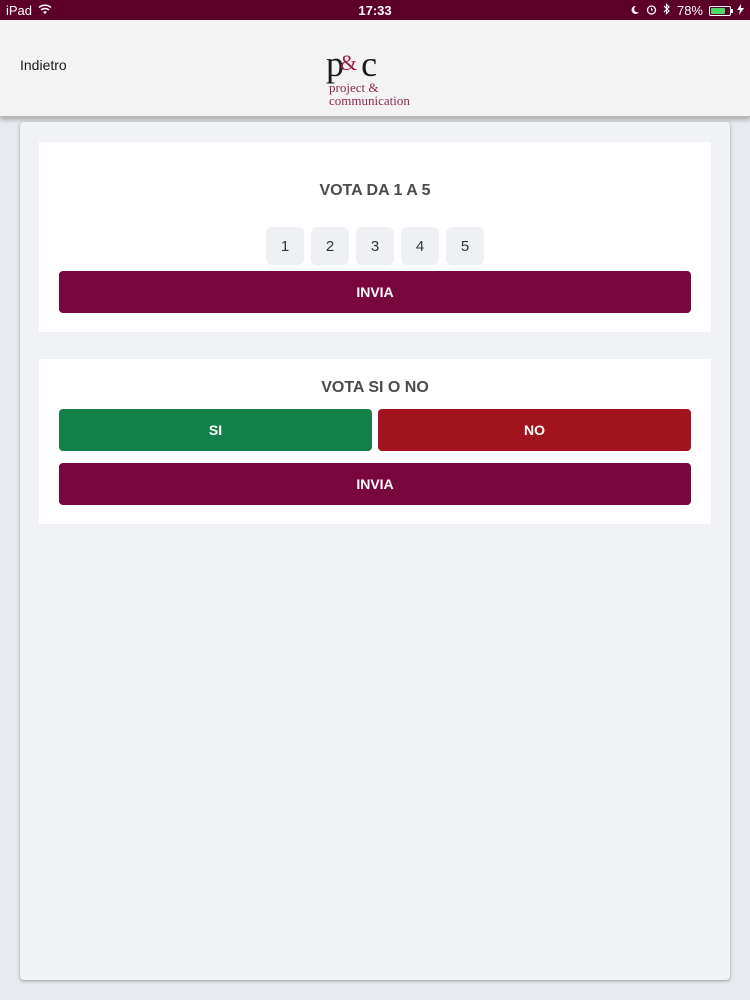 The width and height of the screenshot is (750, 1000). What do you see at coordinates (667, 10) in the screenshot?
I see `bluetooth-icon` at bounding box center [667, 10].